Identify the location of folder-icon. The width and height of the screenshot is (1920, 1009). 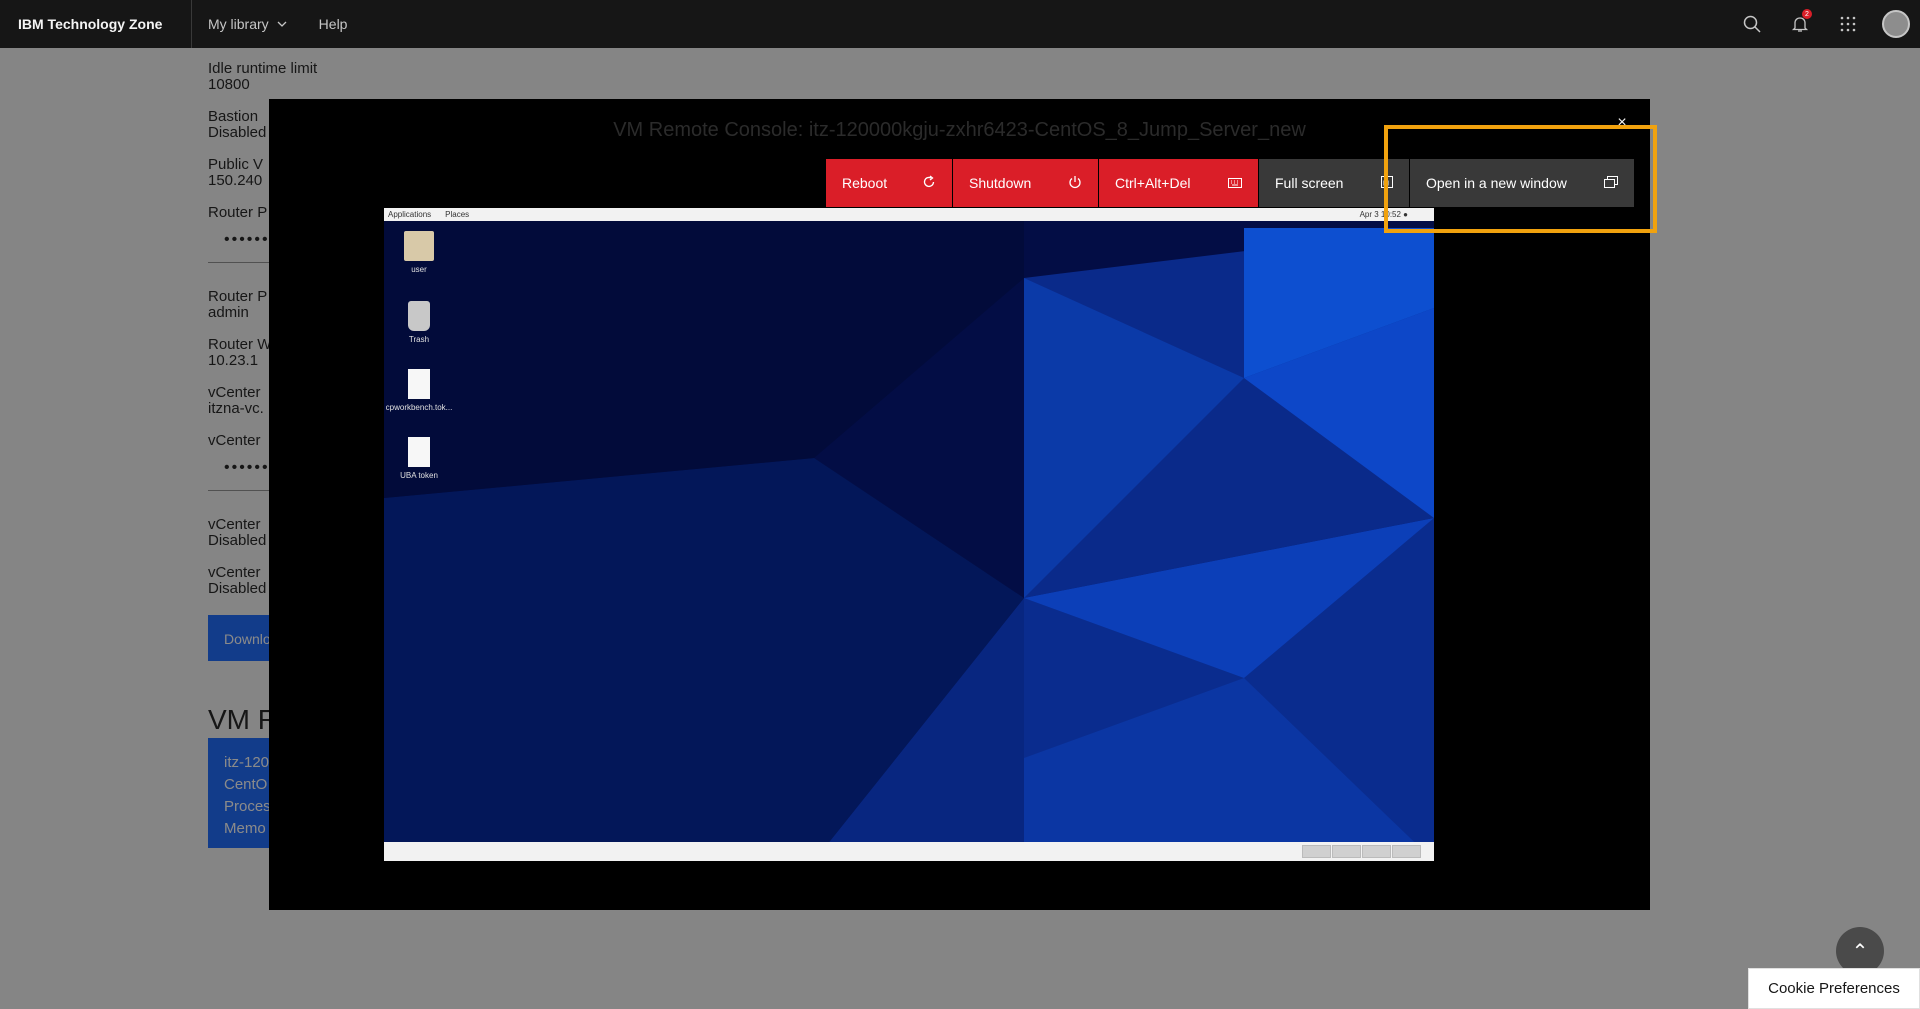
(419, 246).